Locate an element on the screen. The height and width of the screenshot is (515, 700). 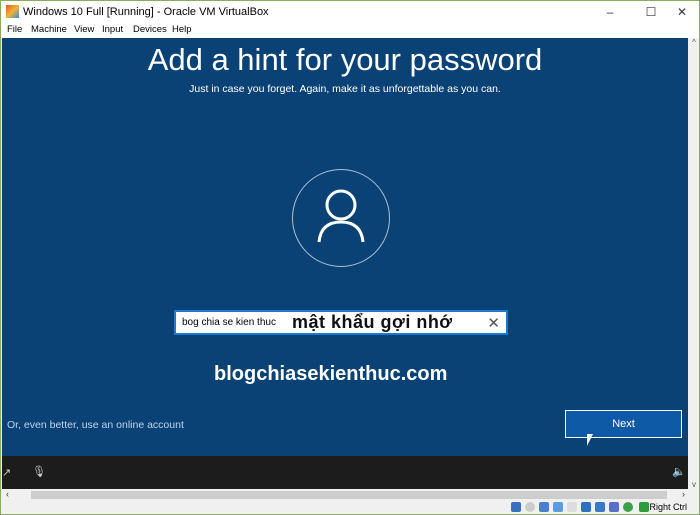
optical-drive-icon is located at coordinates (530, 507).